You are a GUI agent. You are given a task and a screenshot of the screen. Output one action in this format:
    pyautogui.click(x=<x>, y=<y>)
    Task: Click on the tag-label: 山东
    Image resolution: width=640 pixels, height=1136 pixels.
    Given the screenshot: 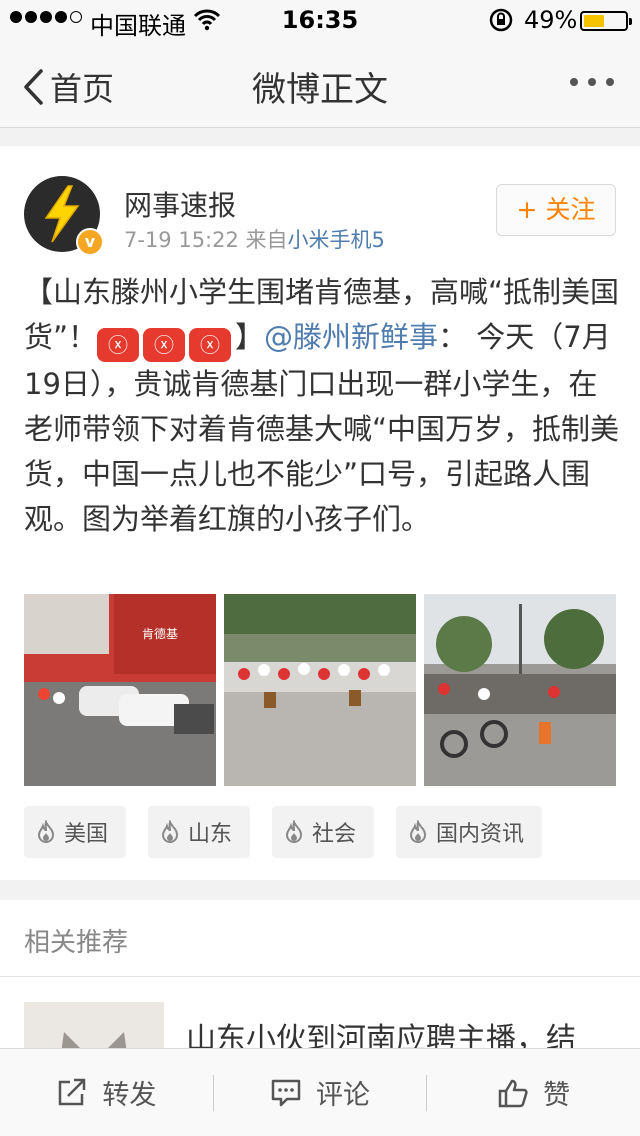 What is the action you would take?
    pyautogui.click(x=210, y=834)
    